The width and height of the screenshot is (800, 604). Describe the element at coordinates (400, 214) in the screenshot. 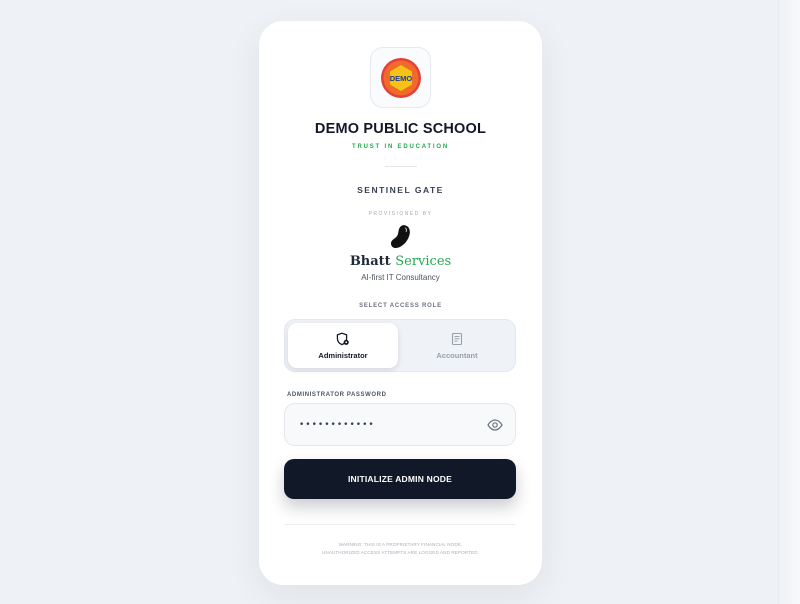

I see `provisioned-label: PROVISIONED BY` at that location.